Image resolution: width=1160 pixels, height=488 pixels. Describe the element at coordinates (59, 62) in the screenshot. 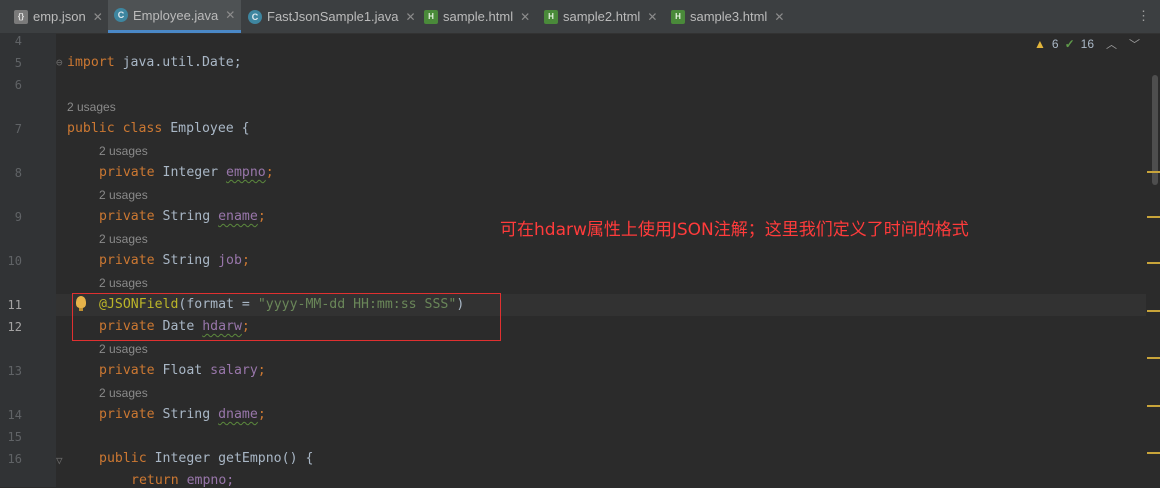

I see `fold-icon: ⊖` at that location.